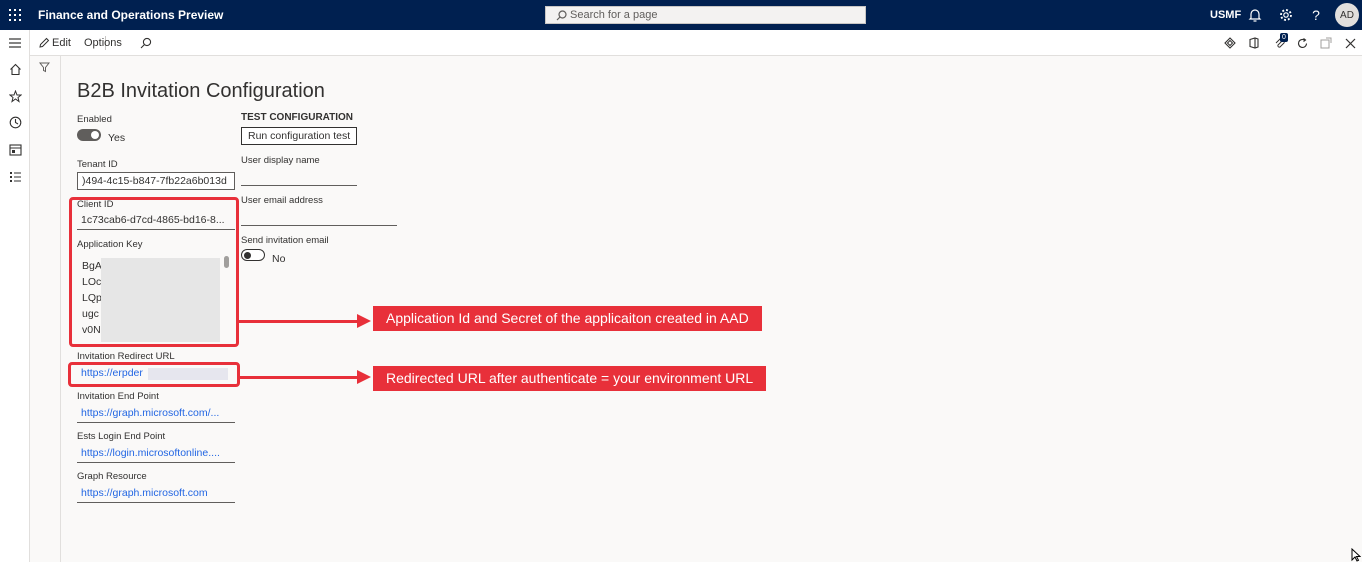 This screenshot has width=1362, height=562. Describe the element at coordinates (696, 43) in the screenshot. I see `action-bar: Edit Options 0` at that location.